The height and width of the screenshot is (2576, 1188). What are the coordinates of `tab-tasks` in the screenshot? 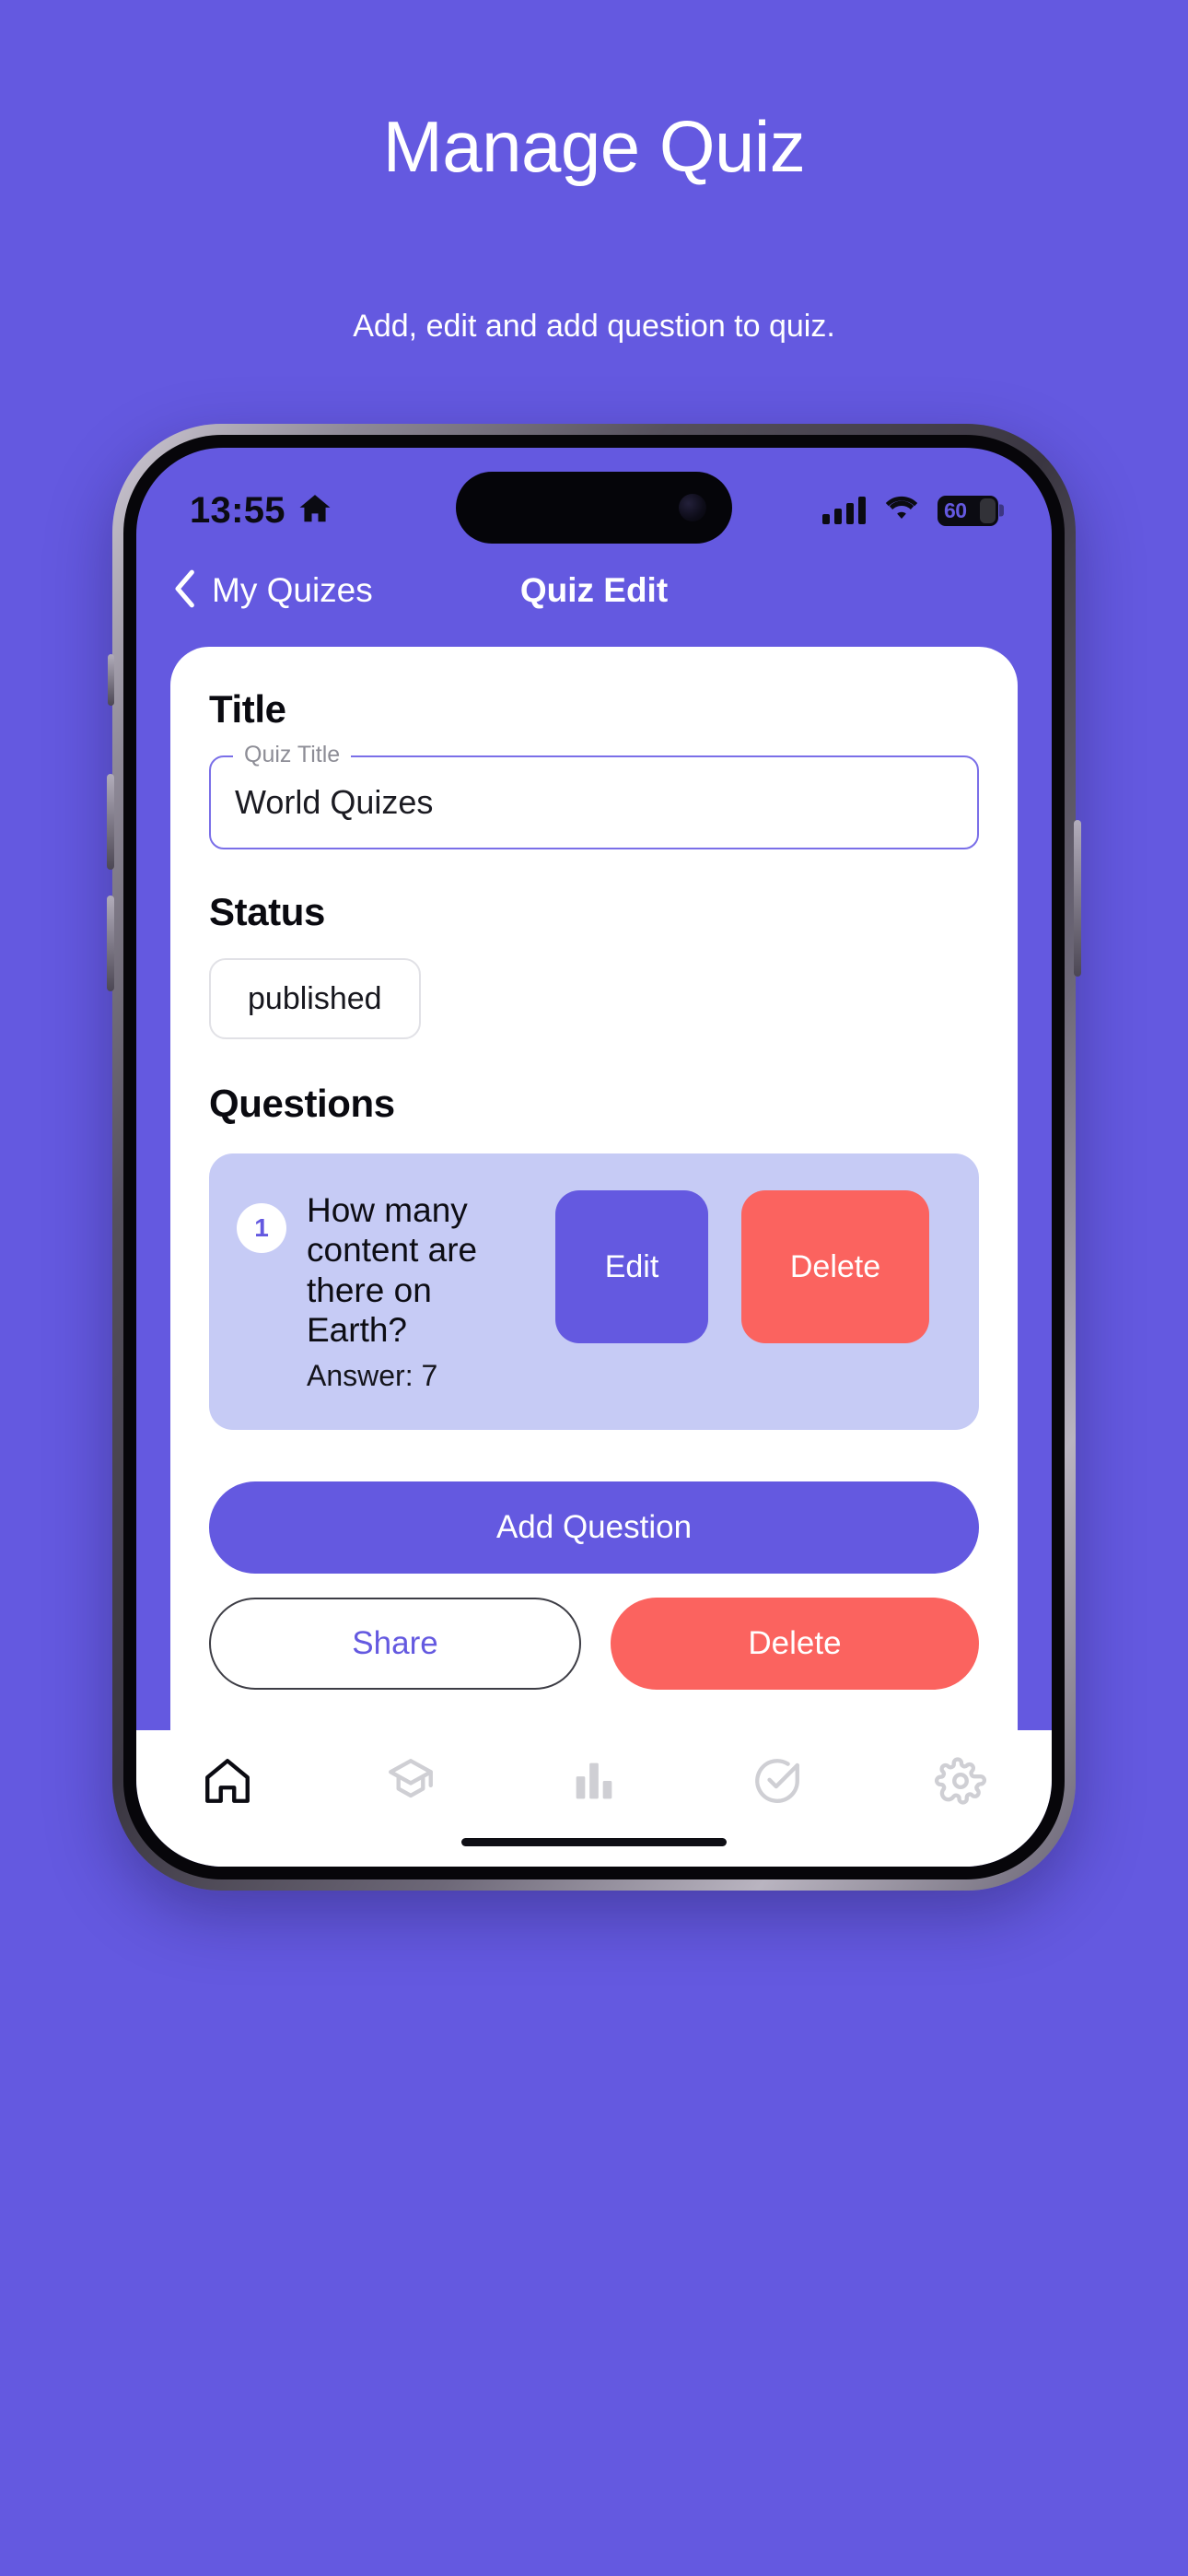 It's located at (777, 1783).